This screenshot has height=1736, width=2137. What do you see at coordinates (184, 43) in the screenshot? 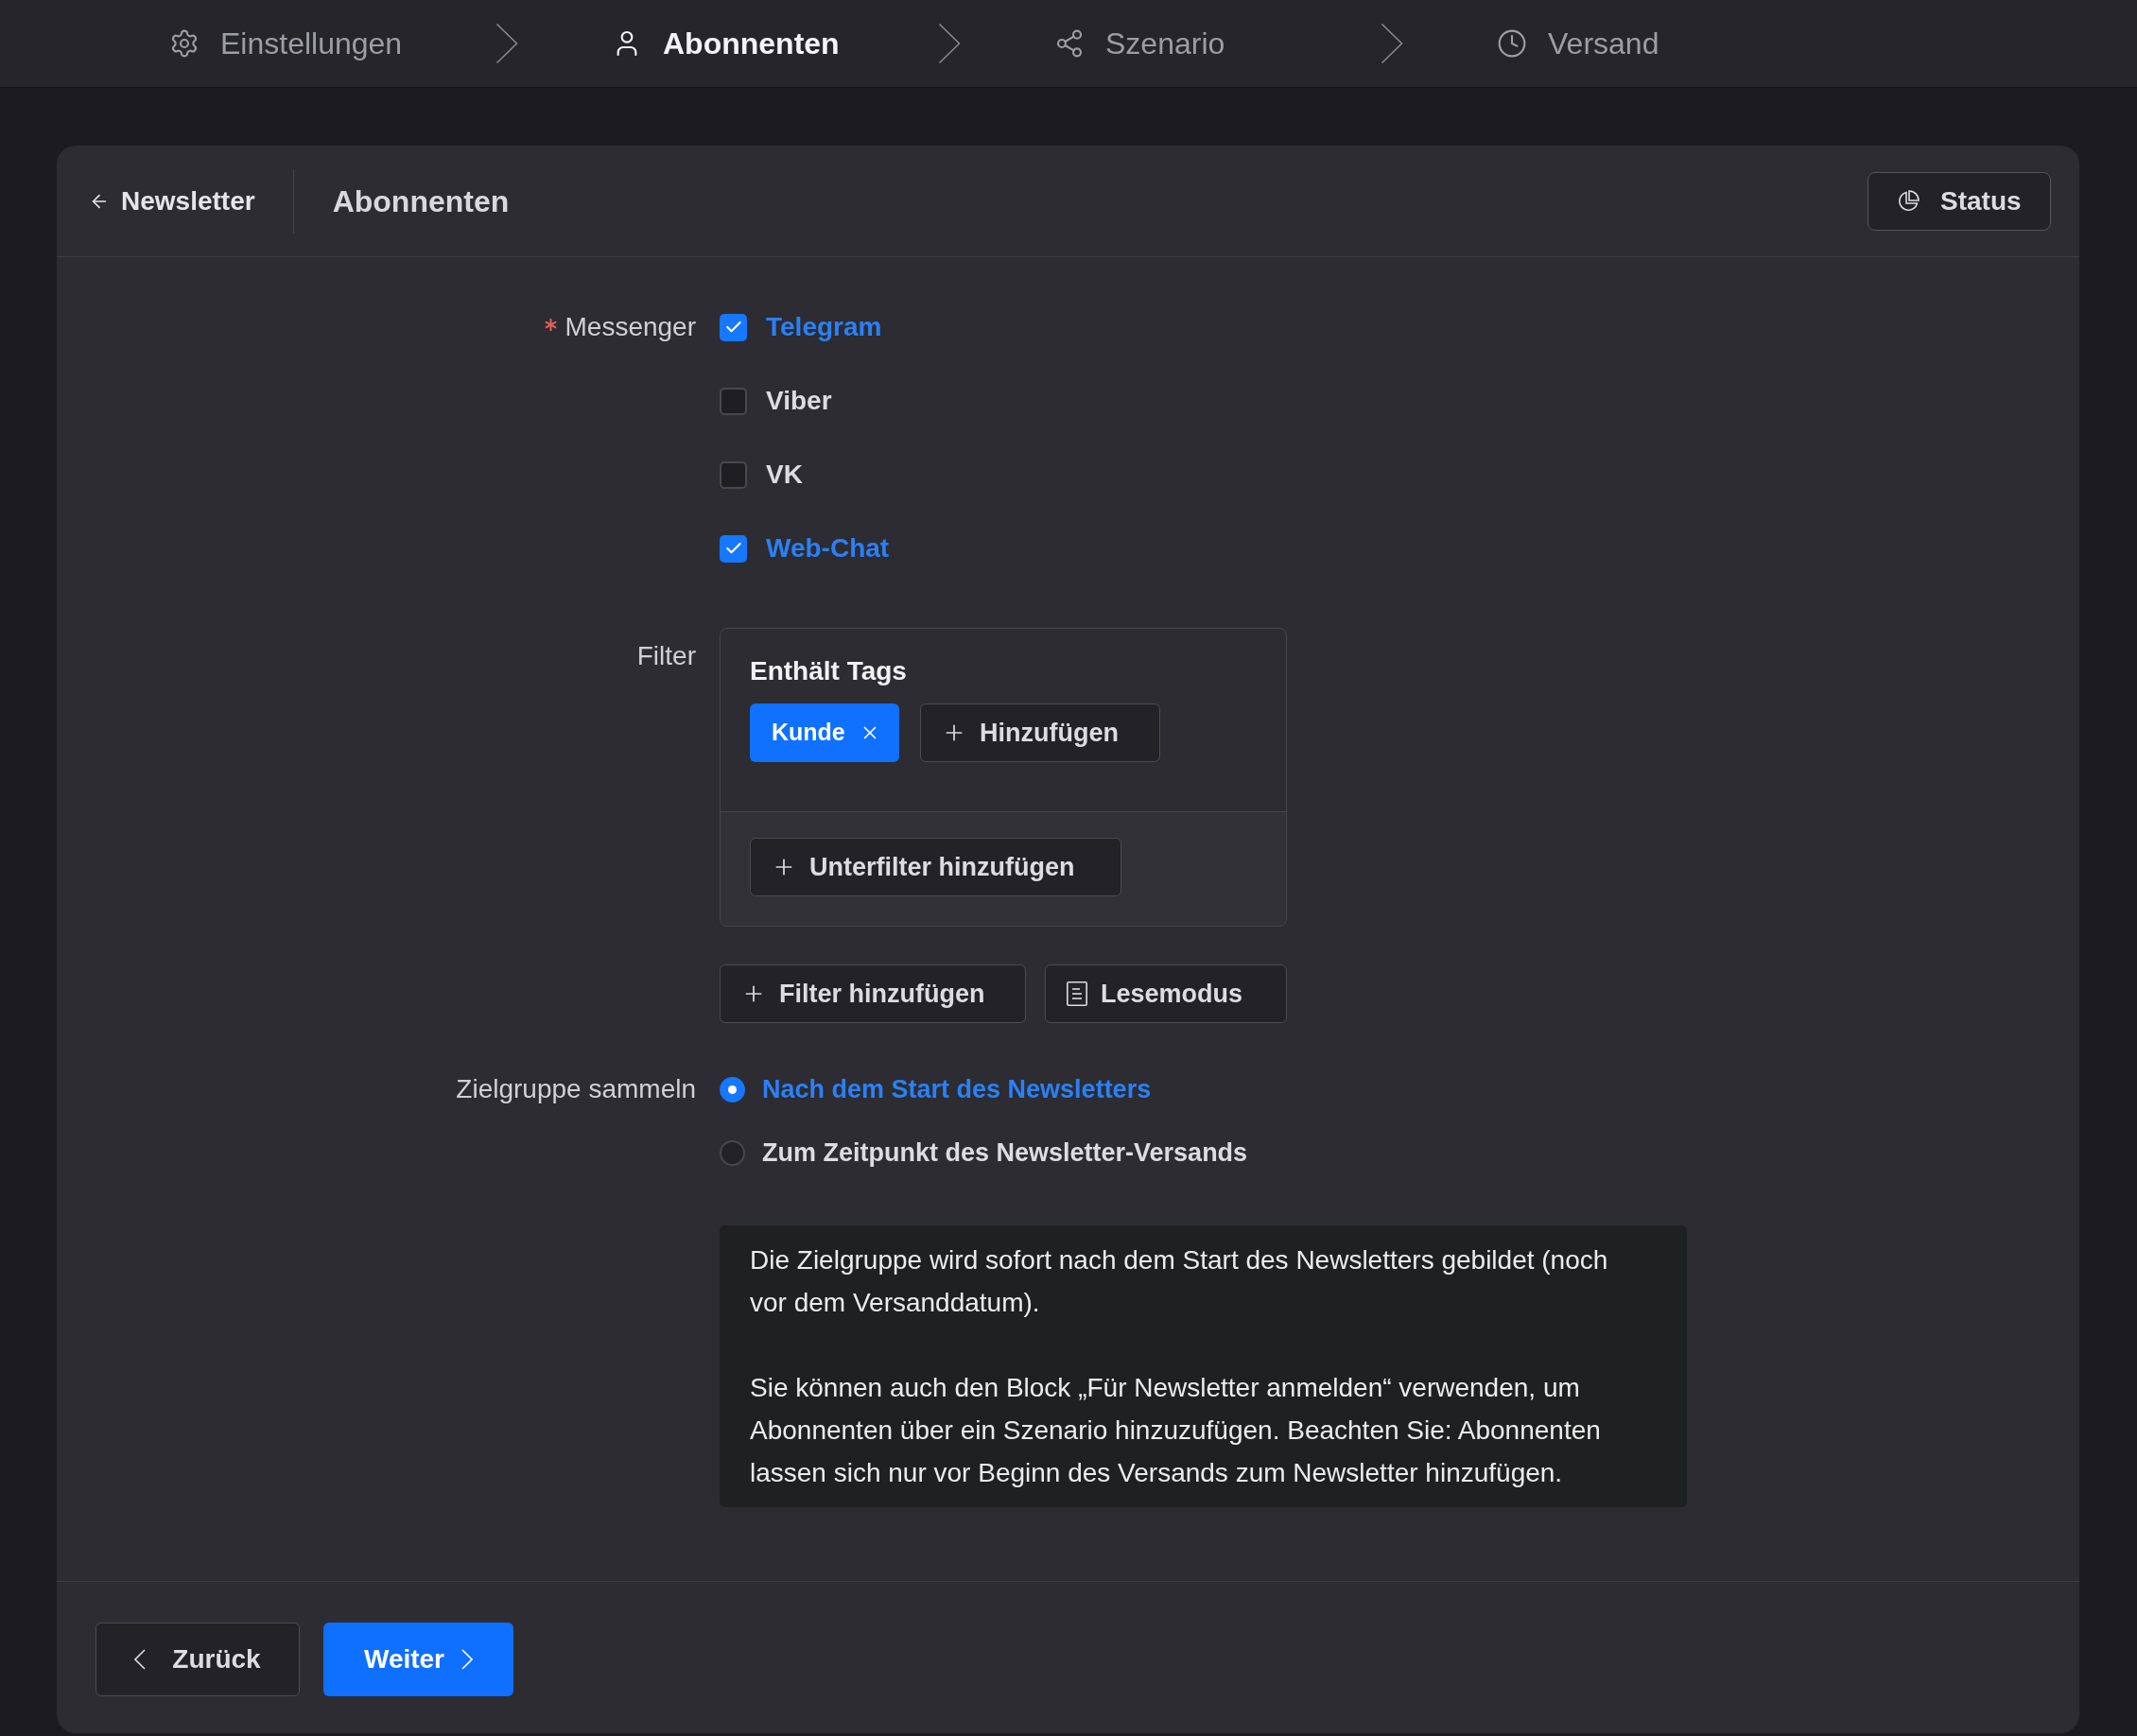
I see `gear-icon` at bounding box center [184, 43].